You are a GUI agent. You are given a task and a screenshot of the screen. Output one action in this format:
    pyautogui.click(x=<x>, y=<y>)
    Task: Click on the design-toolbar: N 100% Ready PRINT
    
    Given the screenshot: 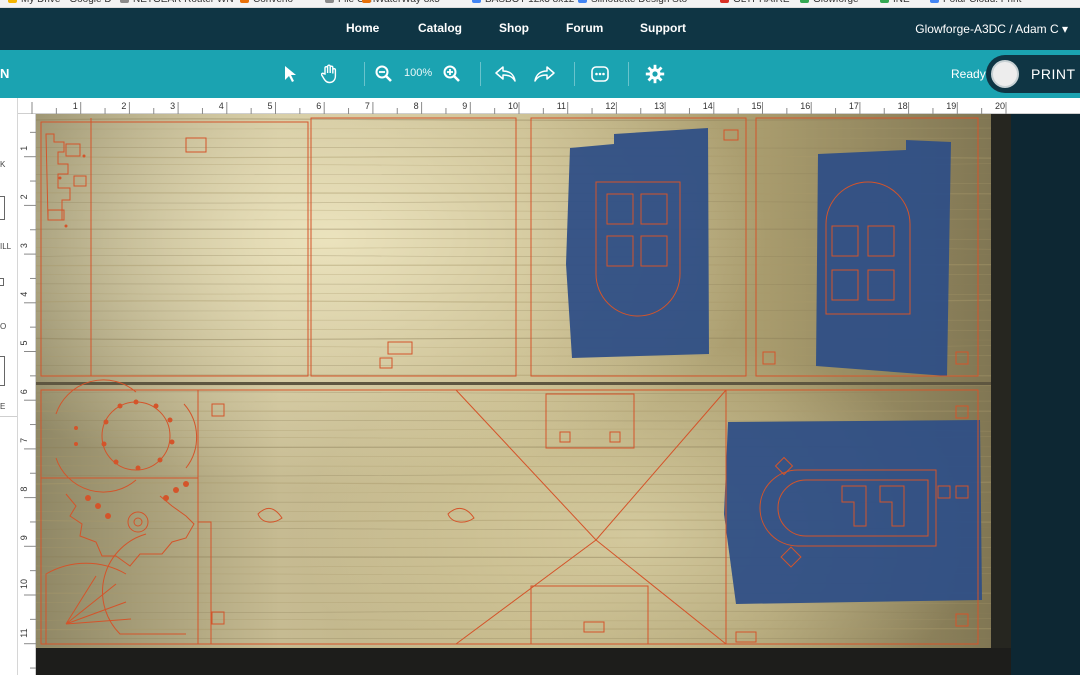 What is the action you would take?
    pyautogui.click(x=540, y=74)
    